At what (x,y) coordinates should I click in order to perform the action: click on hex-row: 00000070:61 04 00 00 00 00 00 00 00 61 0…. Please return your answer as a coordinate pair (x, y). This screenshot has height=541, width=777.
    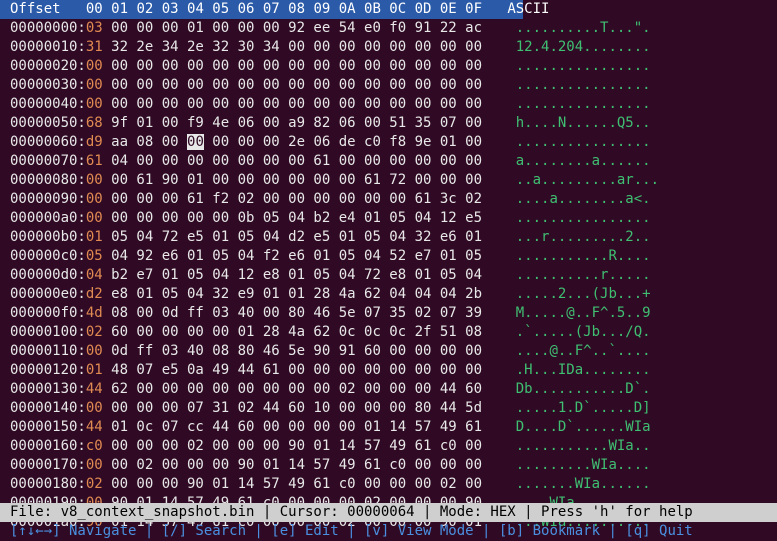
    Looking at the image, I should click on (330, 161).